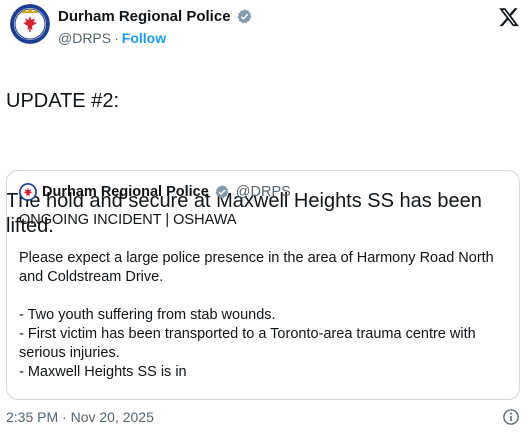  Describe the element at coordinates (509, 17) in the screenshot. I see `x-logo-icon` at that location.